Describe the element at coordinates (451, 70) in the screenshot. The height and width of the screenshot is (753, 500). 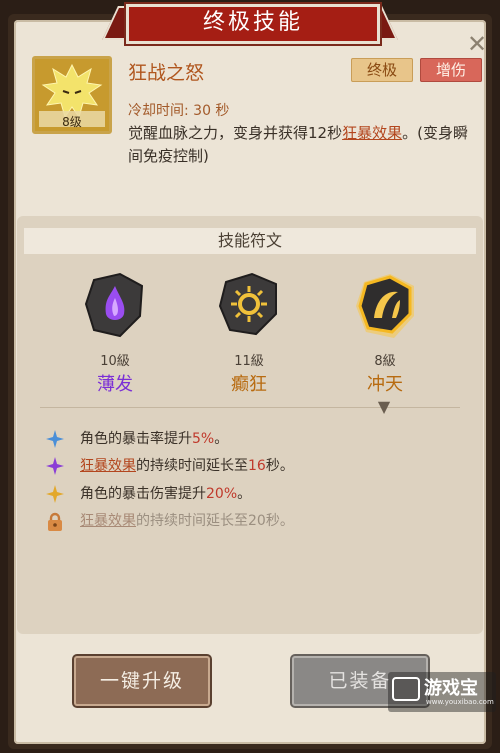
I see `tag-damage-boost: 增伤` at that location.